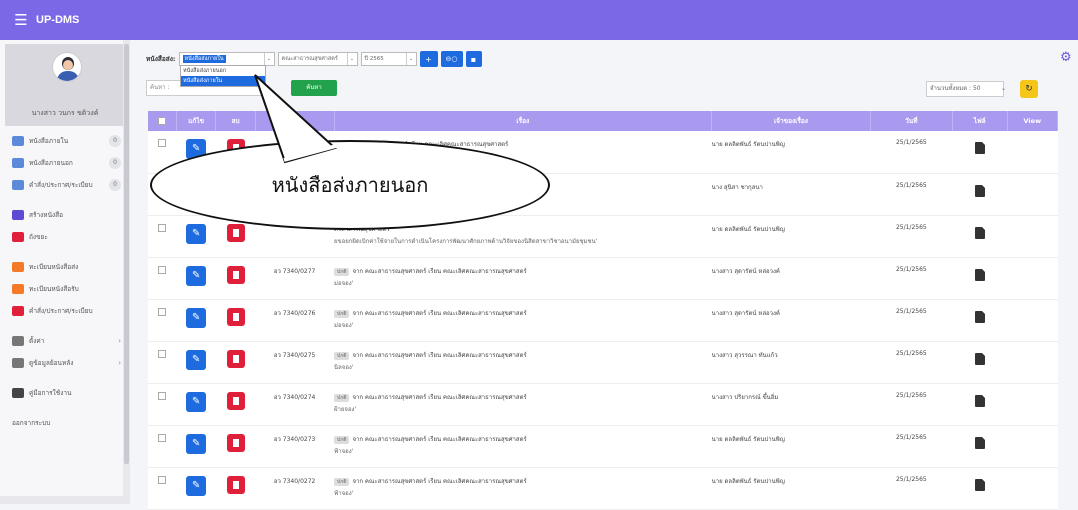  I want to click on sidebar-scrollbar, so click(126, 272).